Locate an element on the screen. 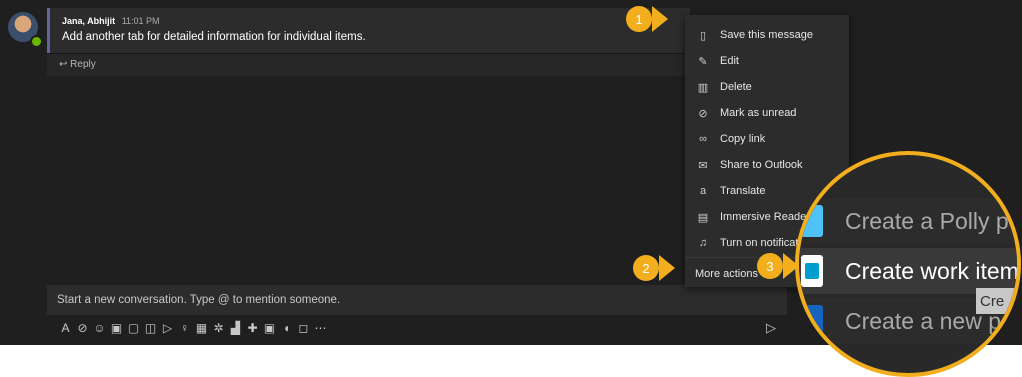  menu-item-label: Mark as unread is located at coordinates (758, 113).